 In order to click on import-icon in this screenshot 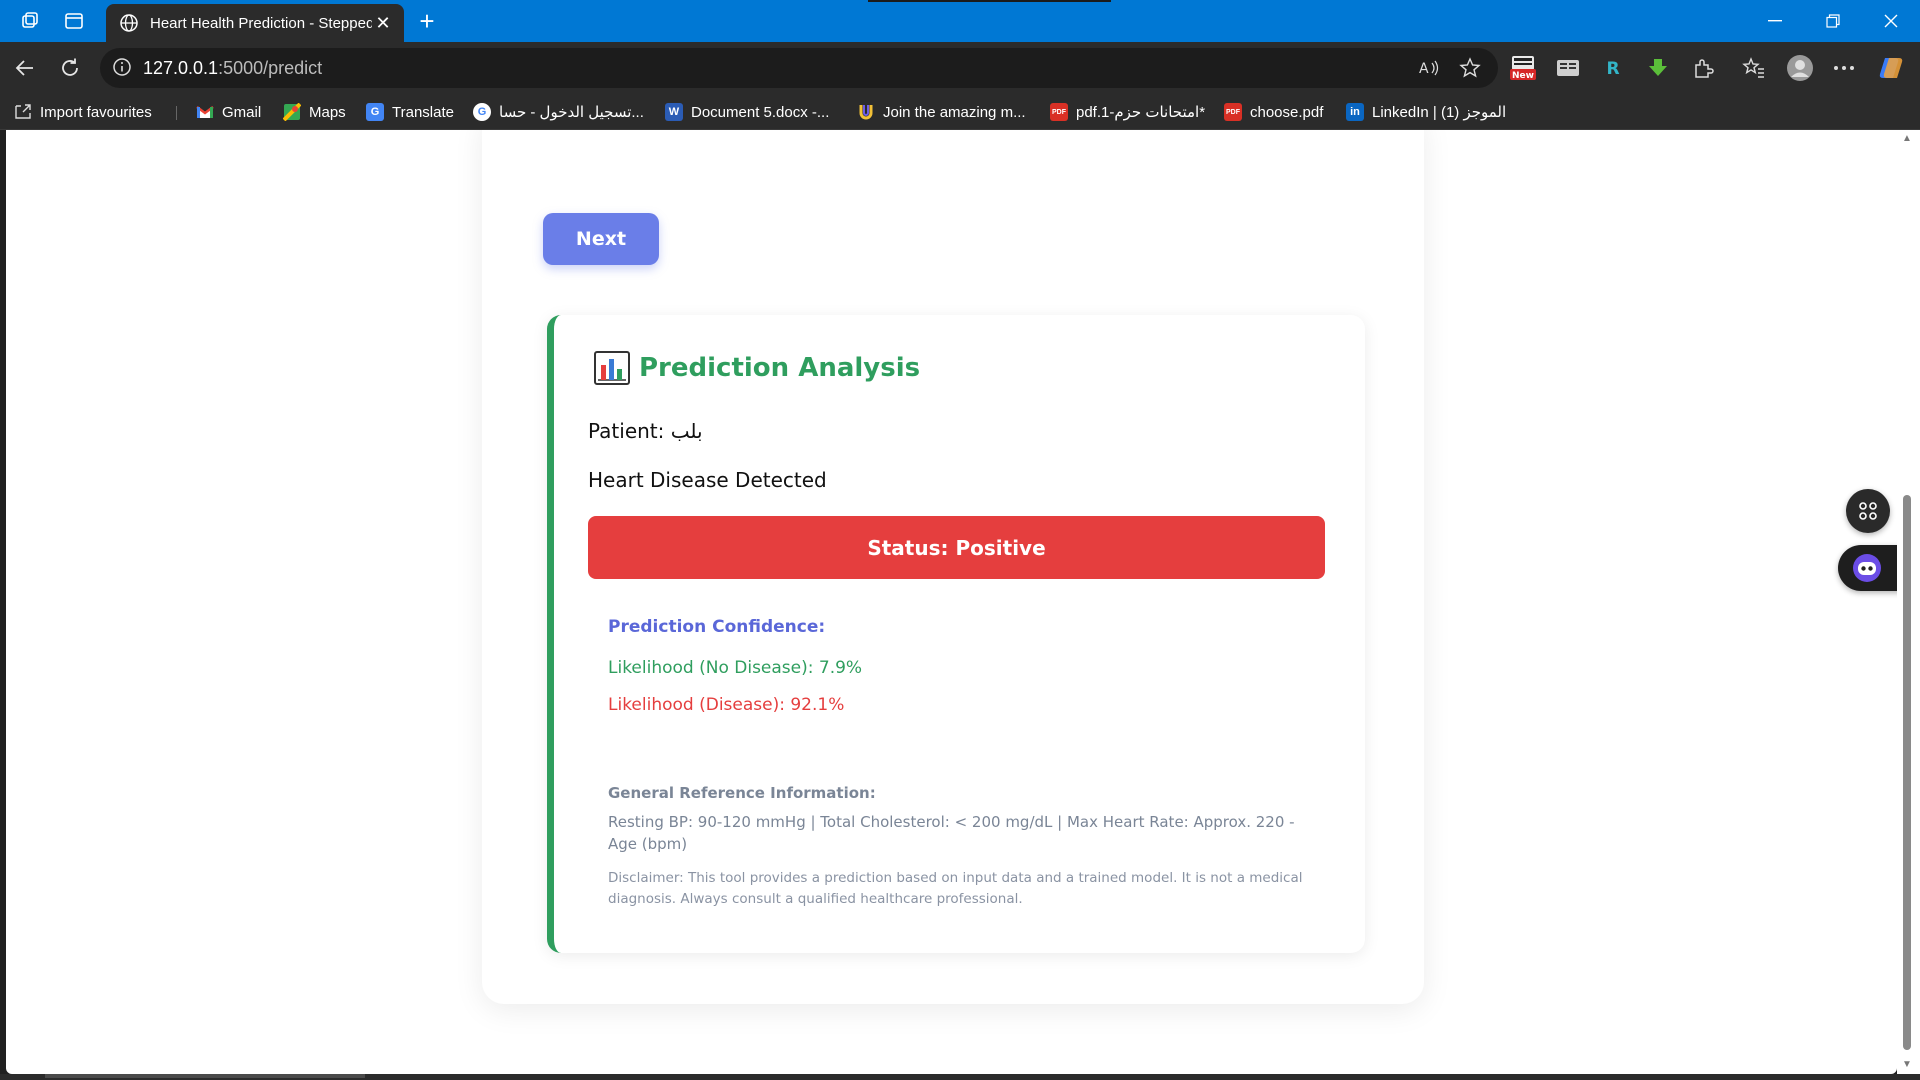, I will do `click(23, 112)`.